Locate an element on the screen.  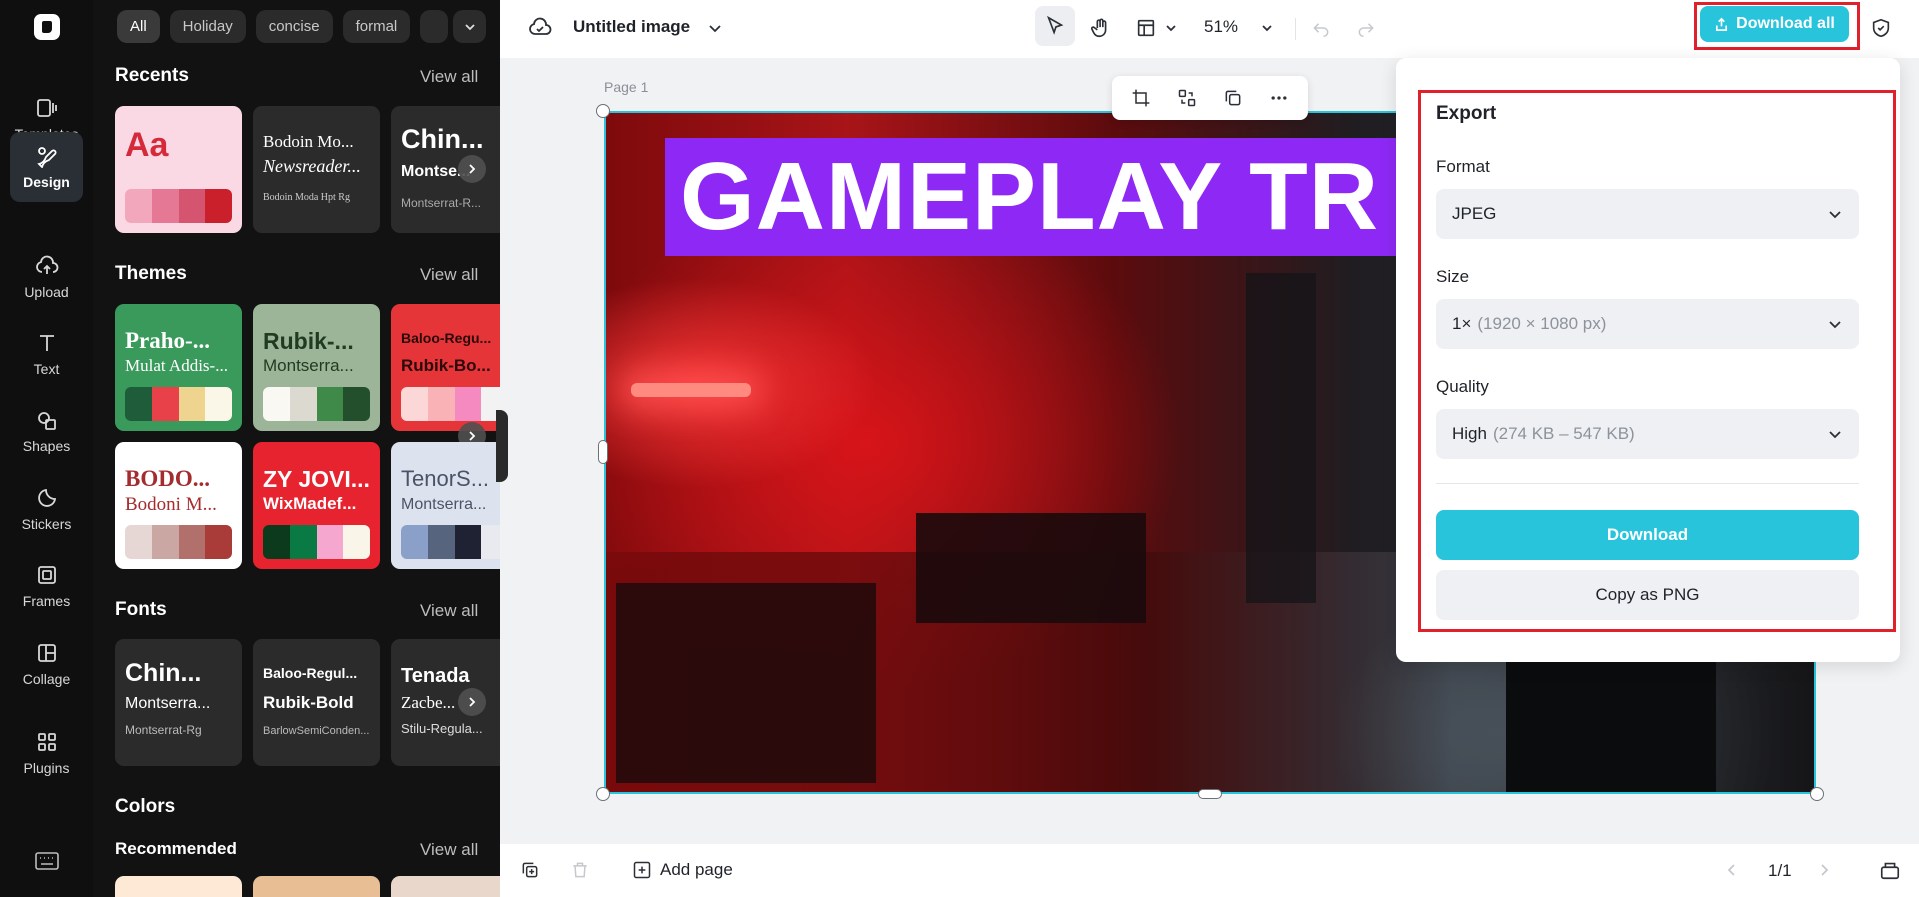
scene-pillar is located at coordinates (1281, 438).